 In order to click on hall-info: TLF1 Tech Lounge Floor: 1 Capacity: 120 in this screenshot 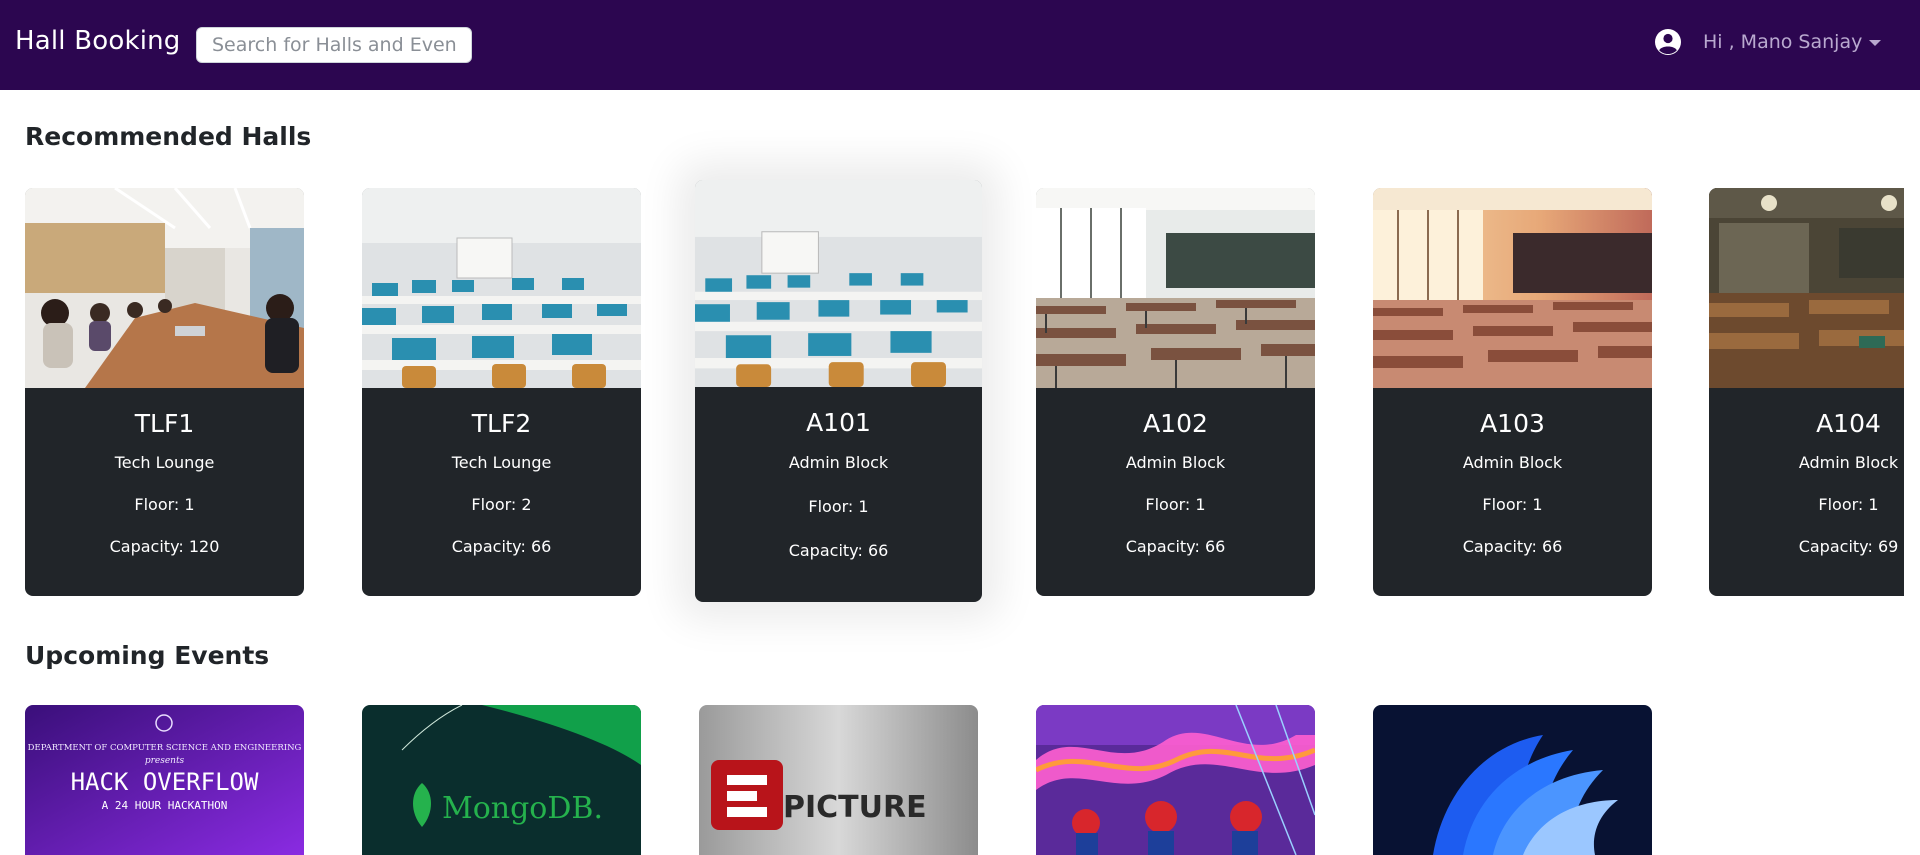, I will do `click(164, 472)`.